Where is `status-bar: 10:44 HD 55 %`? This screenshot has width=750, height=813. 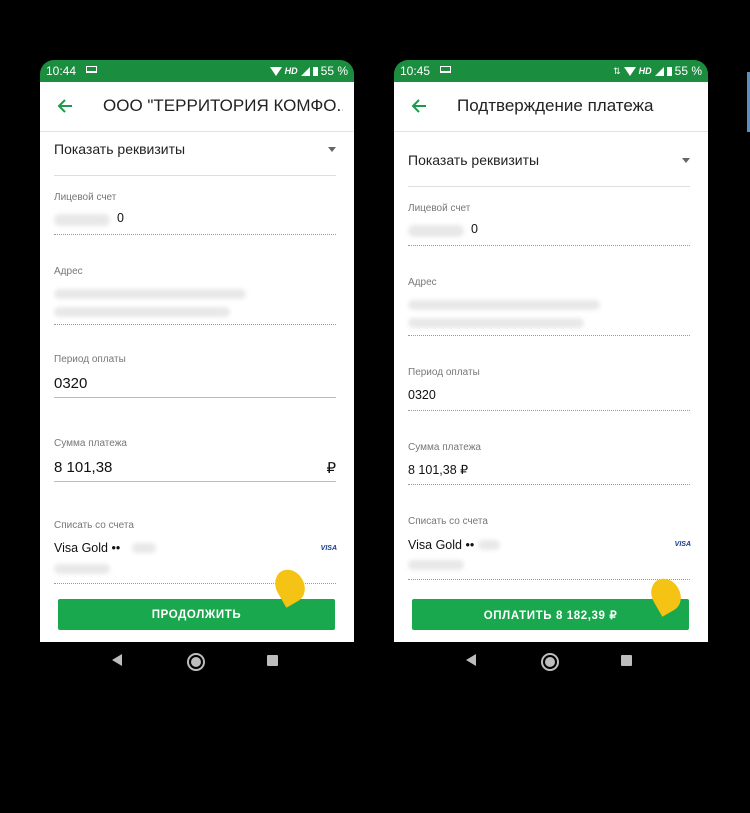 status-bar: 10:44 HD 55 % is located at coordinates (197, 71).